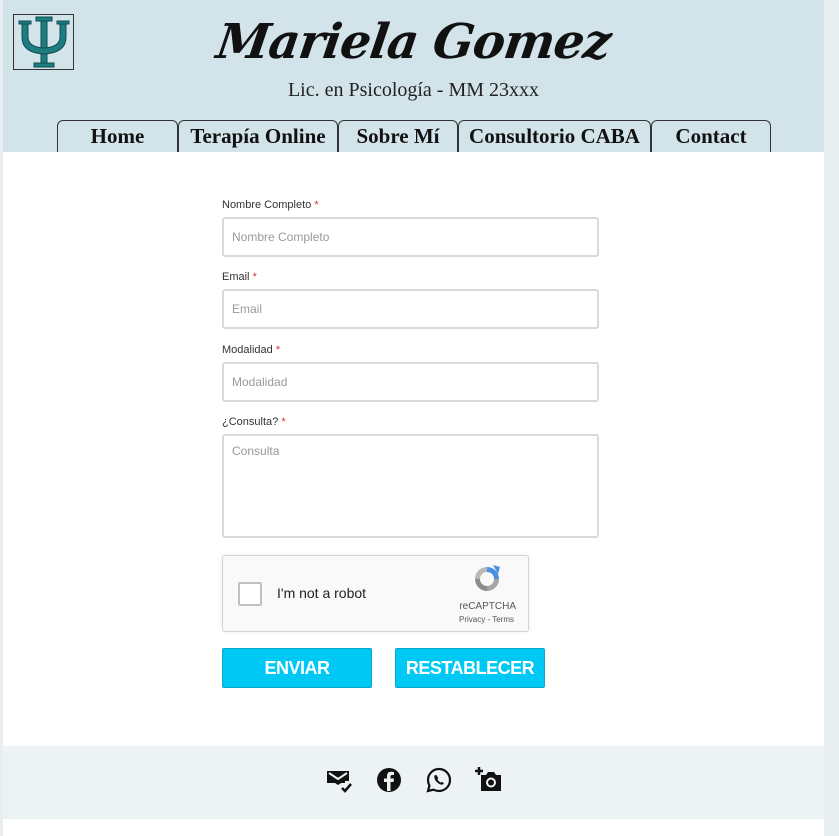  I want to click on brand-subtitle: Lic. en Psicología - MM 23xxx, so click(413, 90).